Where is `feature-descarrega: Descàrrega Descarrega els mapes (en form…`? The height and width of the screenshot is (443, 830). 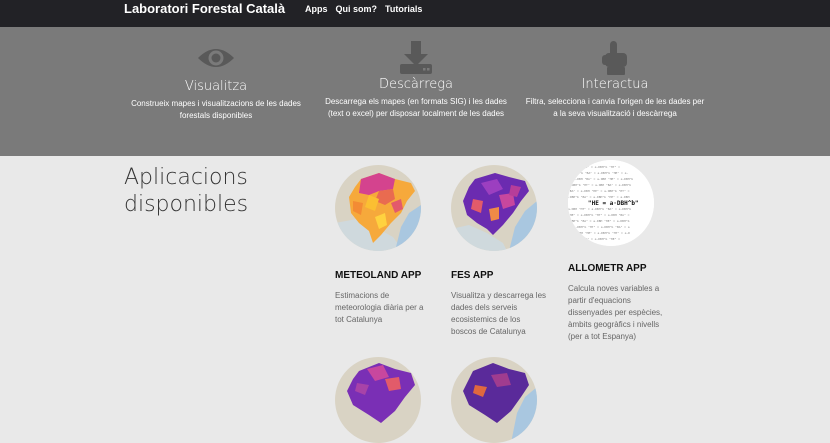 feature-descarrega: Descàrrega Descarrega els mapes (en form… is located at coordinates (416, 73).